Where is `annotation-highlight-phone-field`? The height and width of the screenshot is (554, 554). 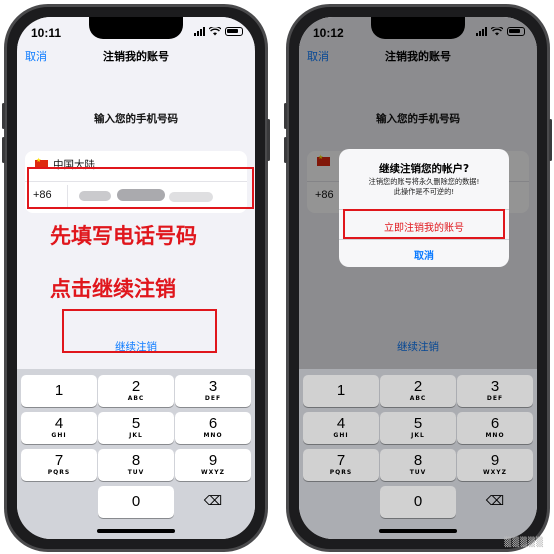
annotation-highlight-phone-field is located at coordinates (140, 188).